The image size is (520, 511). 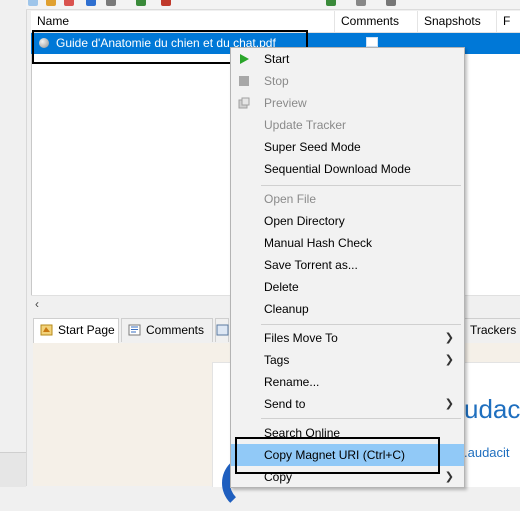 What do you see at coordinates (244, 81) in the screenshot?
I see `stop-icon` at bounding box center [244, 81].